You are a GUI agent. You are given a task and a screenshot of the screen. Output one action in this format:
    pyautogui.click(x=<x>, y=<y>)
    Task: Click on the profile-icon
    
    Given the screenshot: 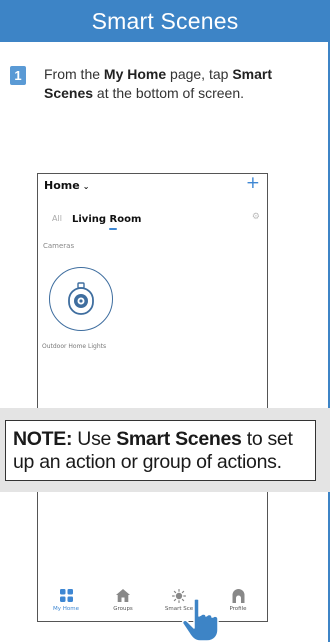 What is the action you would take?
    pyautogui.click(x=238, y=595)
    